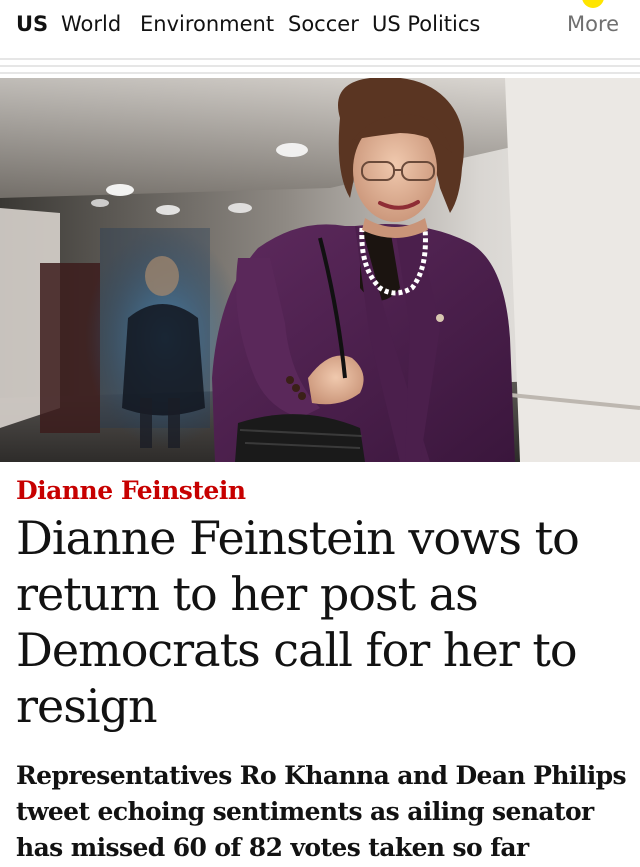  Describe the element at coordinates (131, 490) in the screenshot. I see `article-kicker: Dianne Feinstein` at that location.